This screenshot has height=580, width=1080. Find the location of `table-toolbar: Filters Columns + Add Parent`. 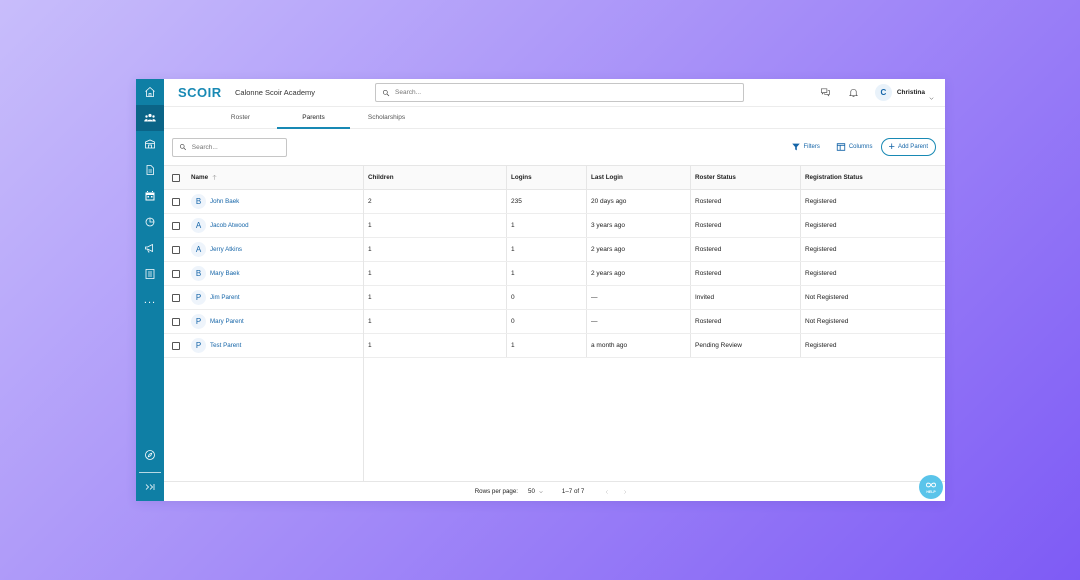

table-toolbar: Filters Columns + Add Parent is located at coordinates (554, 147).